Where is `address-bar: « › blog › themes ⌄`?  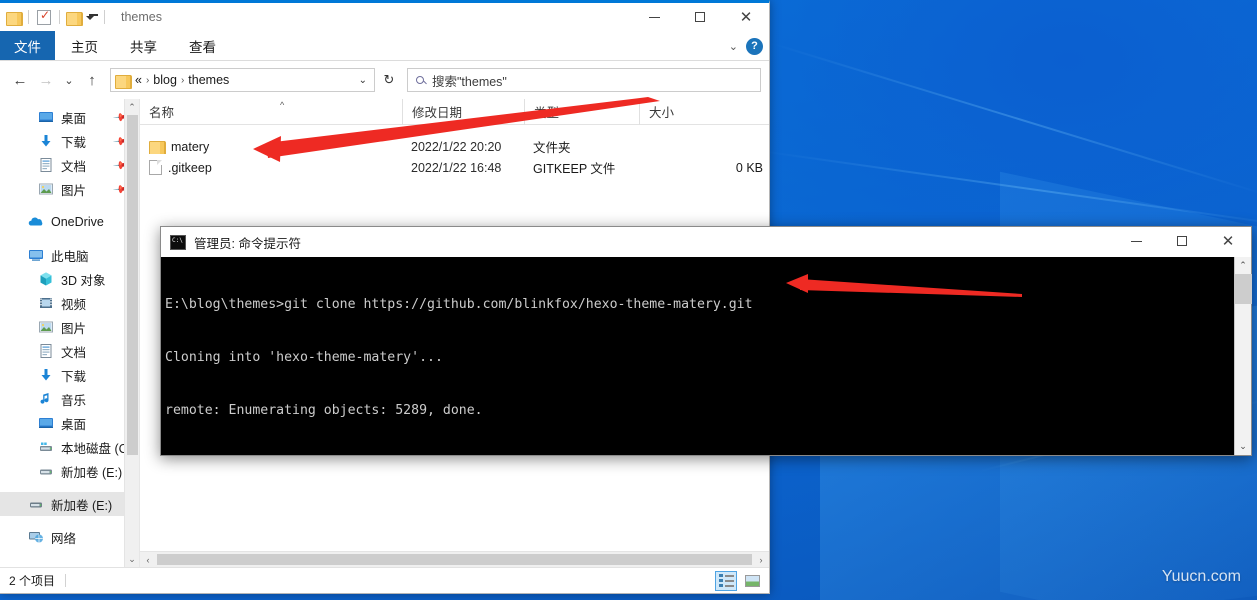 address-bar: « › blog › themes ⌄ is located at coordinates (242, 80).